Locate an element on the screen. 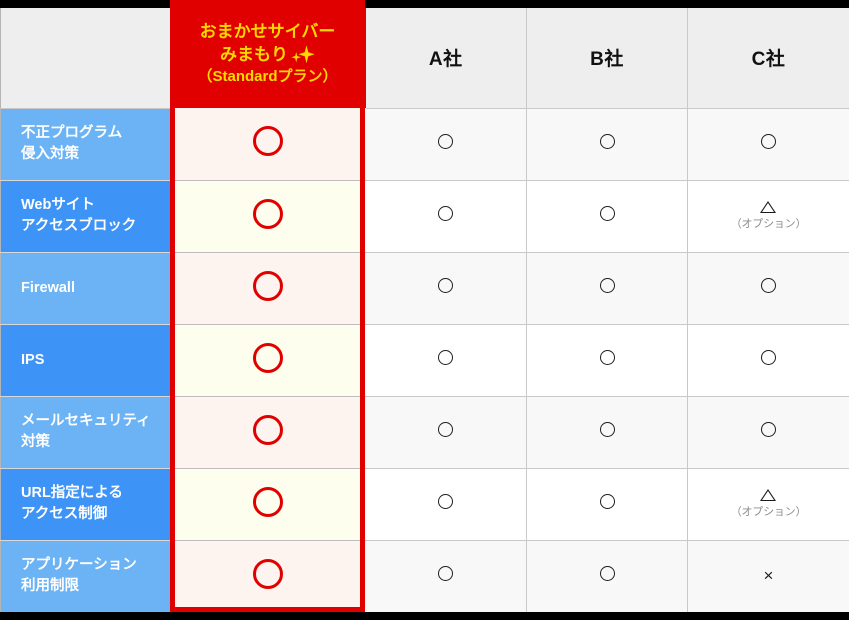 The width and height of the screenshot is (849, 620). top-black-bar is located at coordinates (424, 4).